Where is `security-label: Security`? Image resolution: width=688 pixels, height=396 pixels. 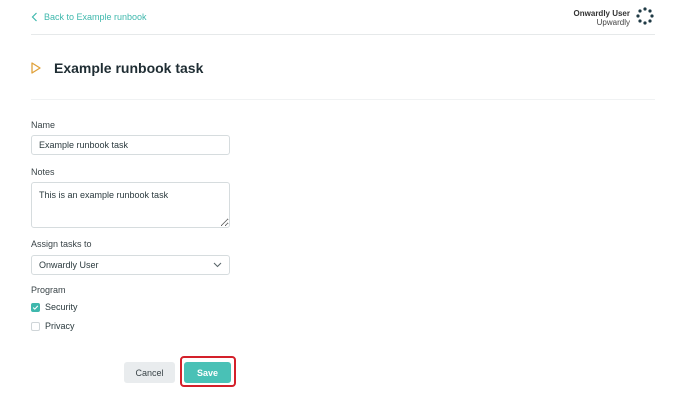 security-label: Security is located at coordinates (61, 307).